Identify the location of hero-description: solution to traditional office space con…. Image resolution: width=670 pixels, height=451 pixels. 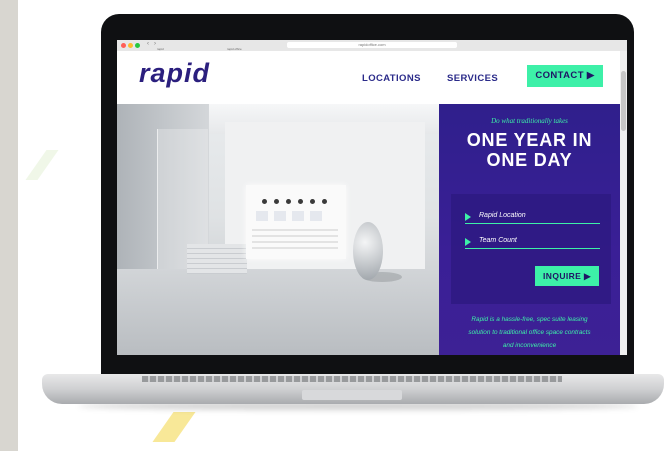
(529, 332).